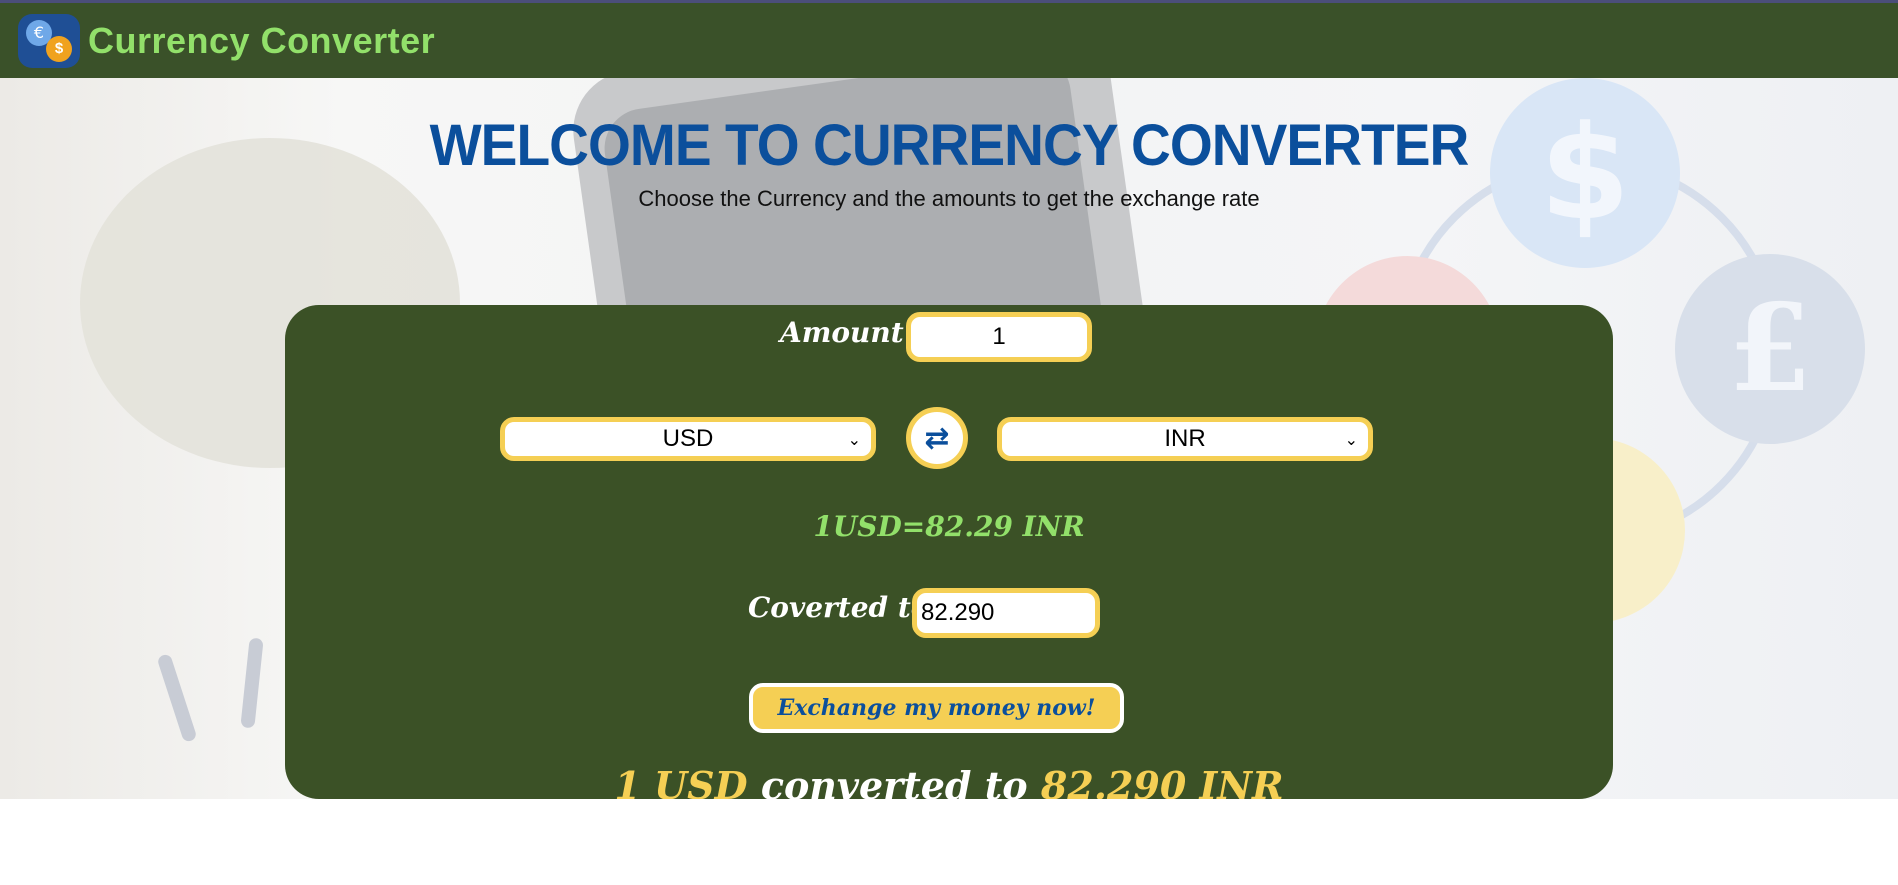  I want to click on exchange-rate-text: 1USD=82.29 INR, so click(949, 526).